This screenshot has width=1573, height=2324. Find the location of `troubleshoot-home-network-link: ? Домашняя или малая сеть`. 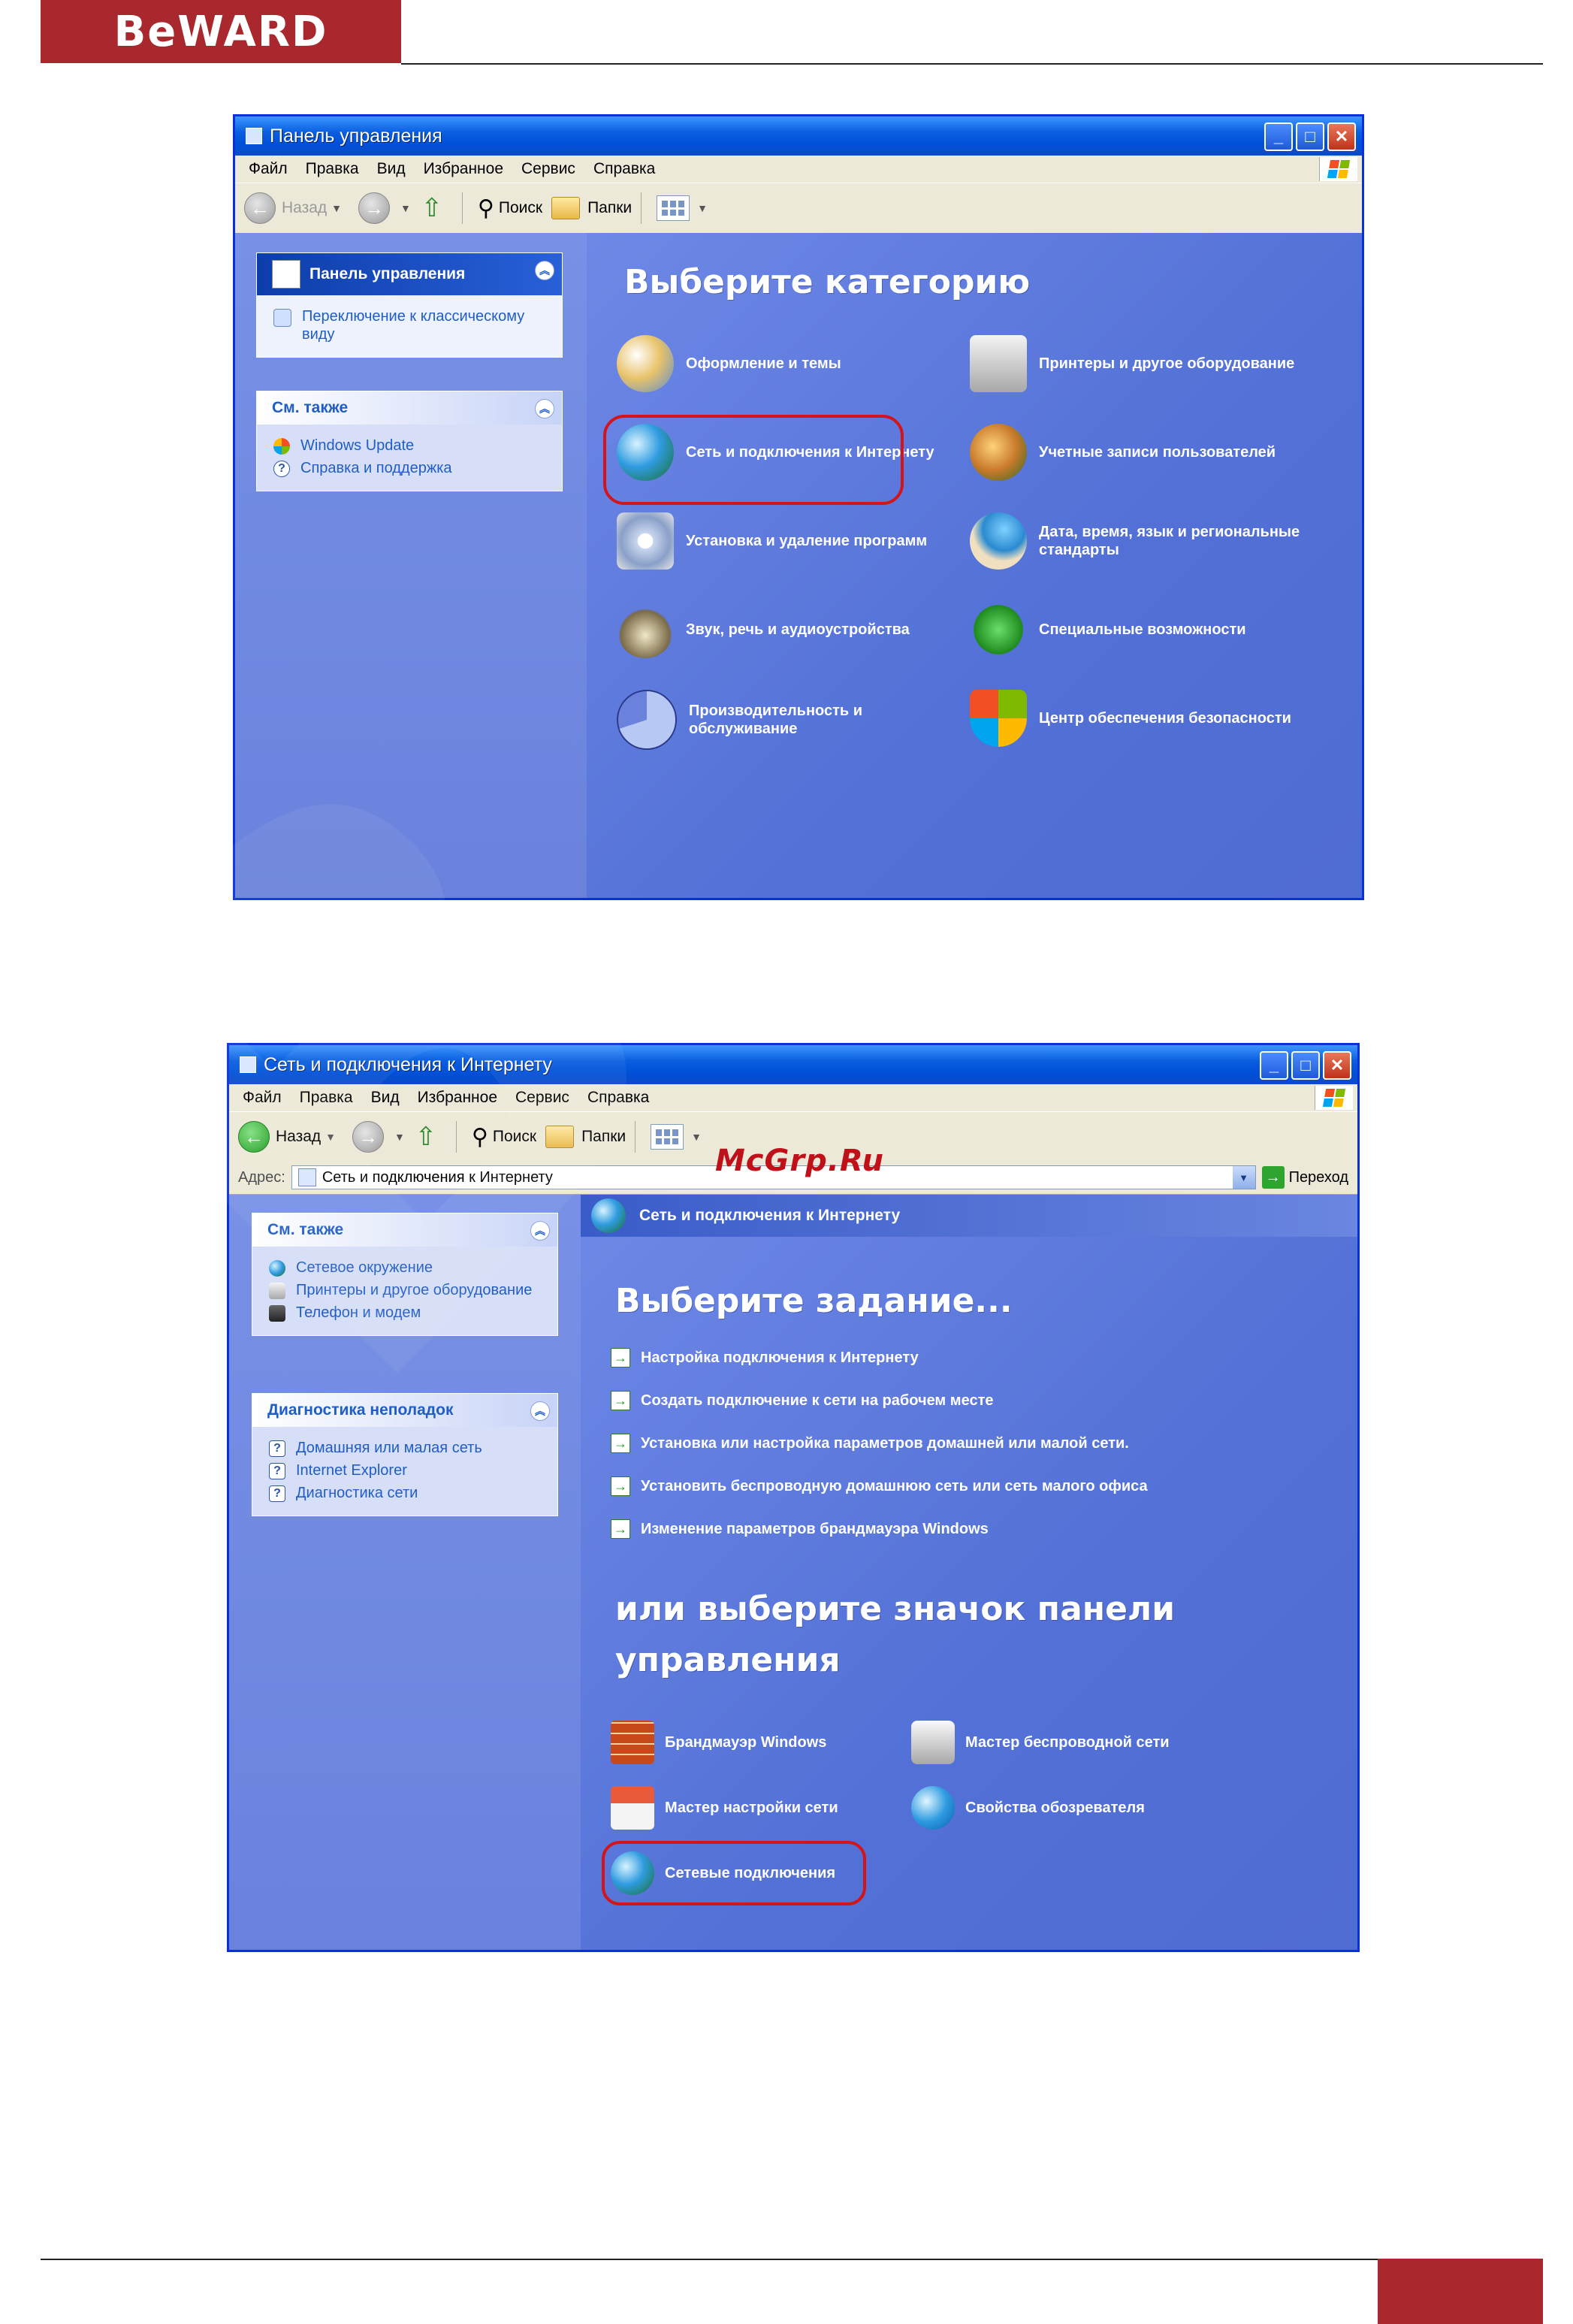

troubleshoot-home-network-link: ? Домашняя или малая сеть is located at coordinates (407, 1448).